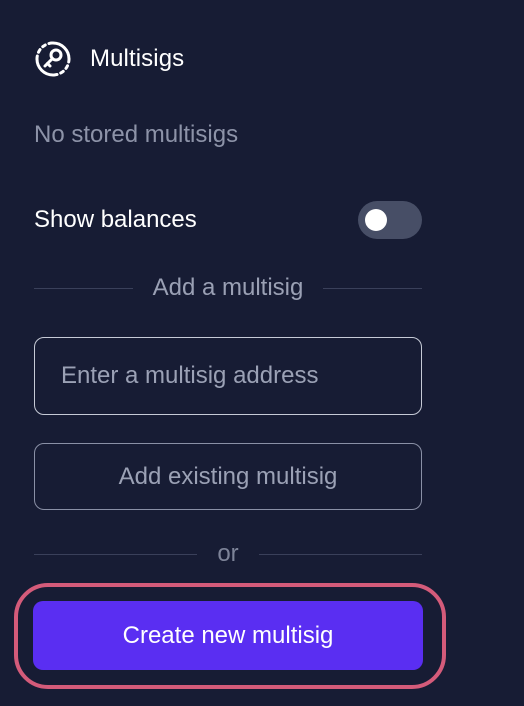 The width and height of the screenshot is (524, 706). I want to click on page-title: Multisigs, so click(137, 58).